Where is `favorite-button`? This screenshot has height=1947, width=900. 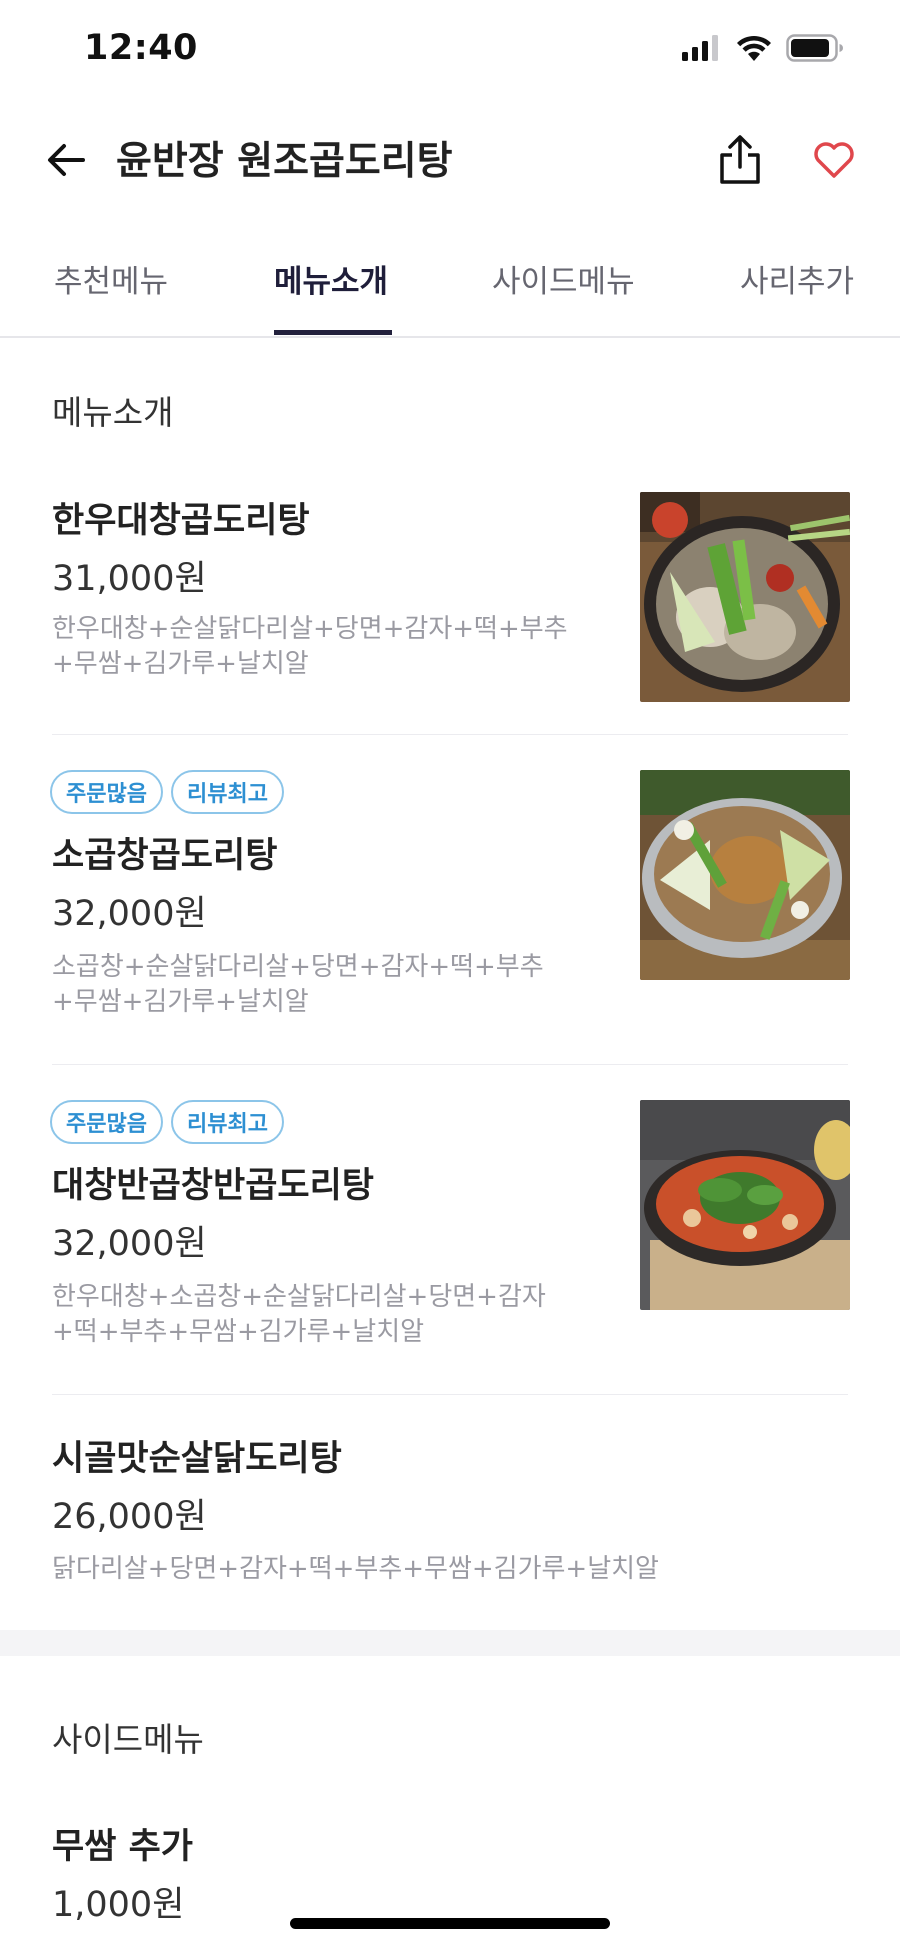 favorite-button is located at coordinates (834, 160).